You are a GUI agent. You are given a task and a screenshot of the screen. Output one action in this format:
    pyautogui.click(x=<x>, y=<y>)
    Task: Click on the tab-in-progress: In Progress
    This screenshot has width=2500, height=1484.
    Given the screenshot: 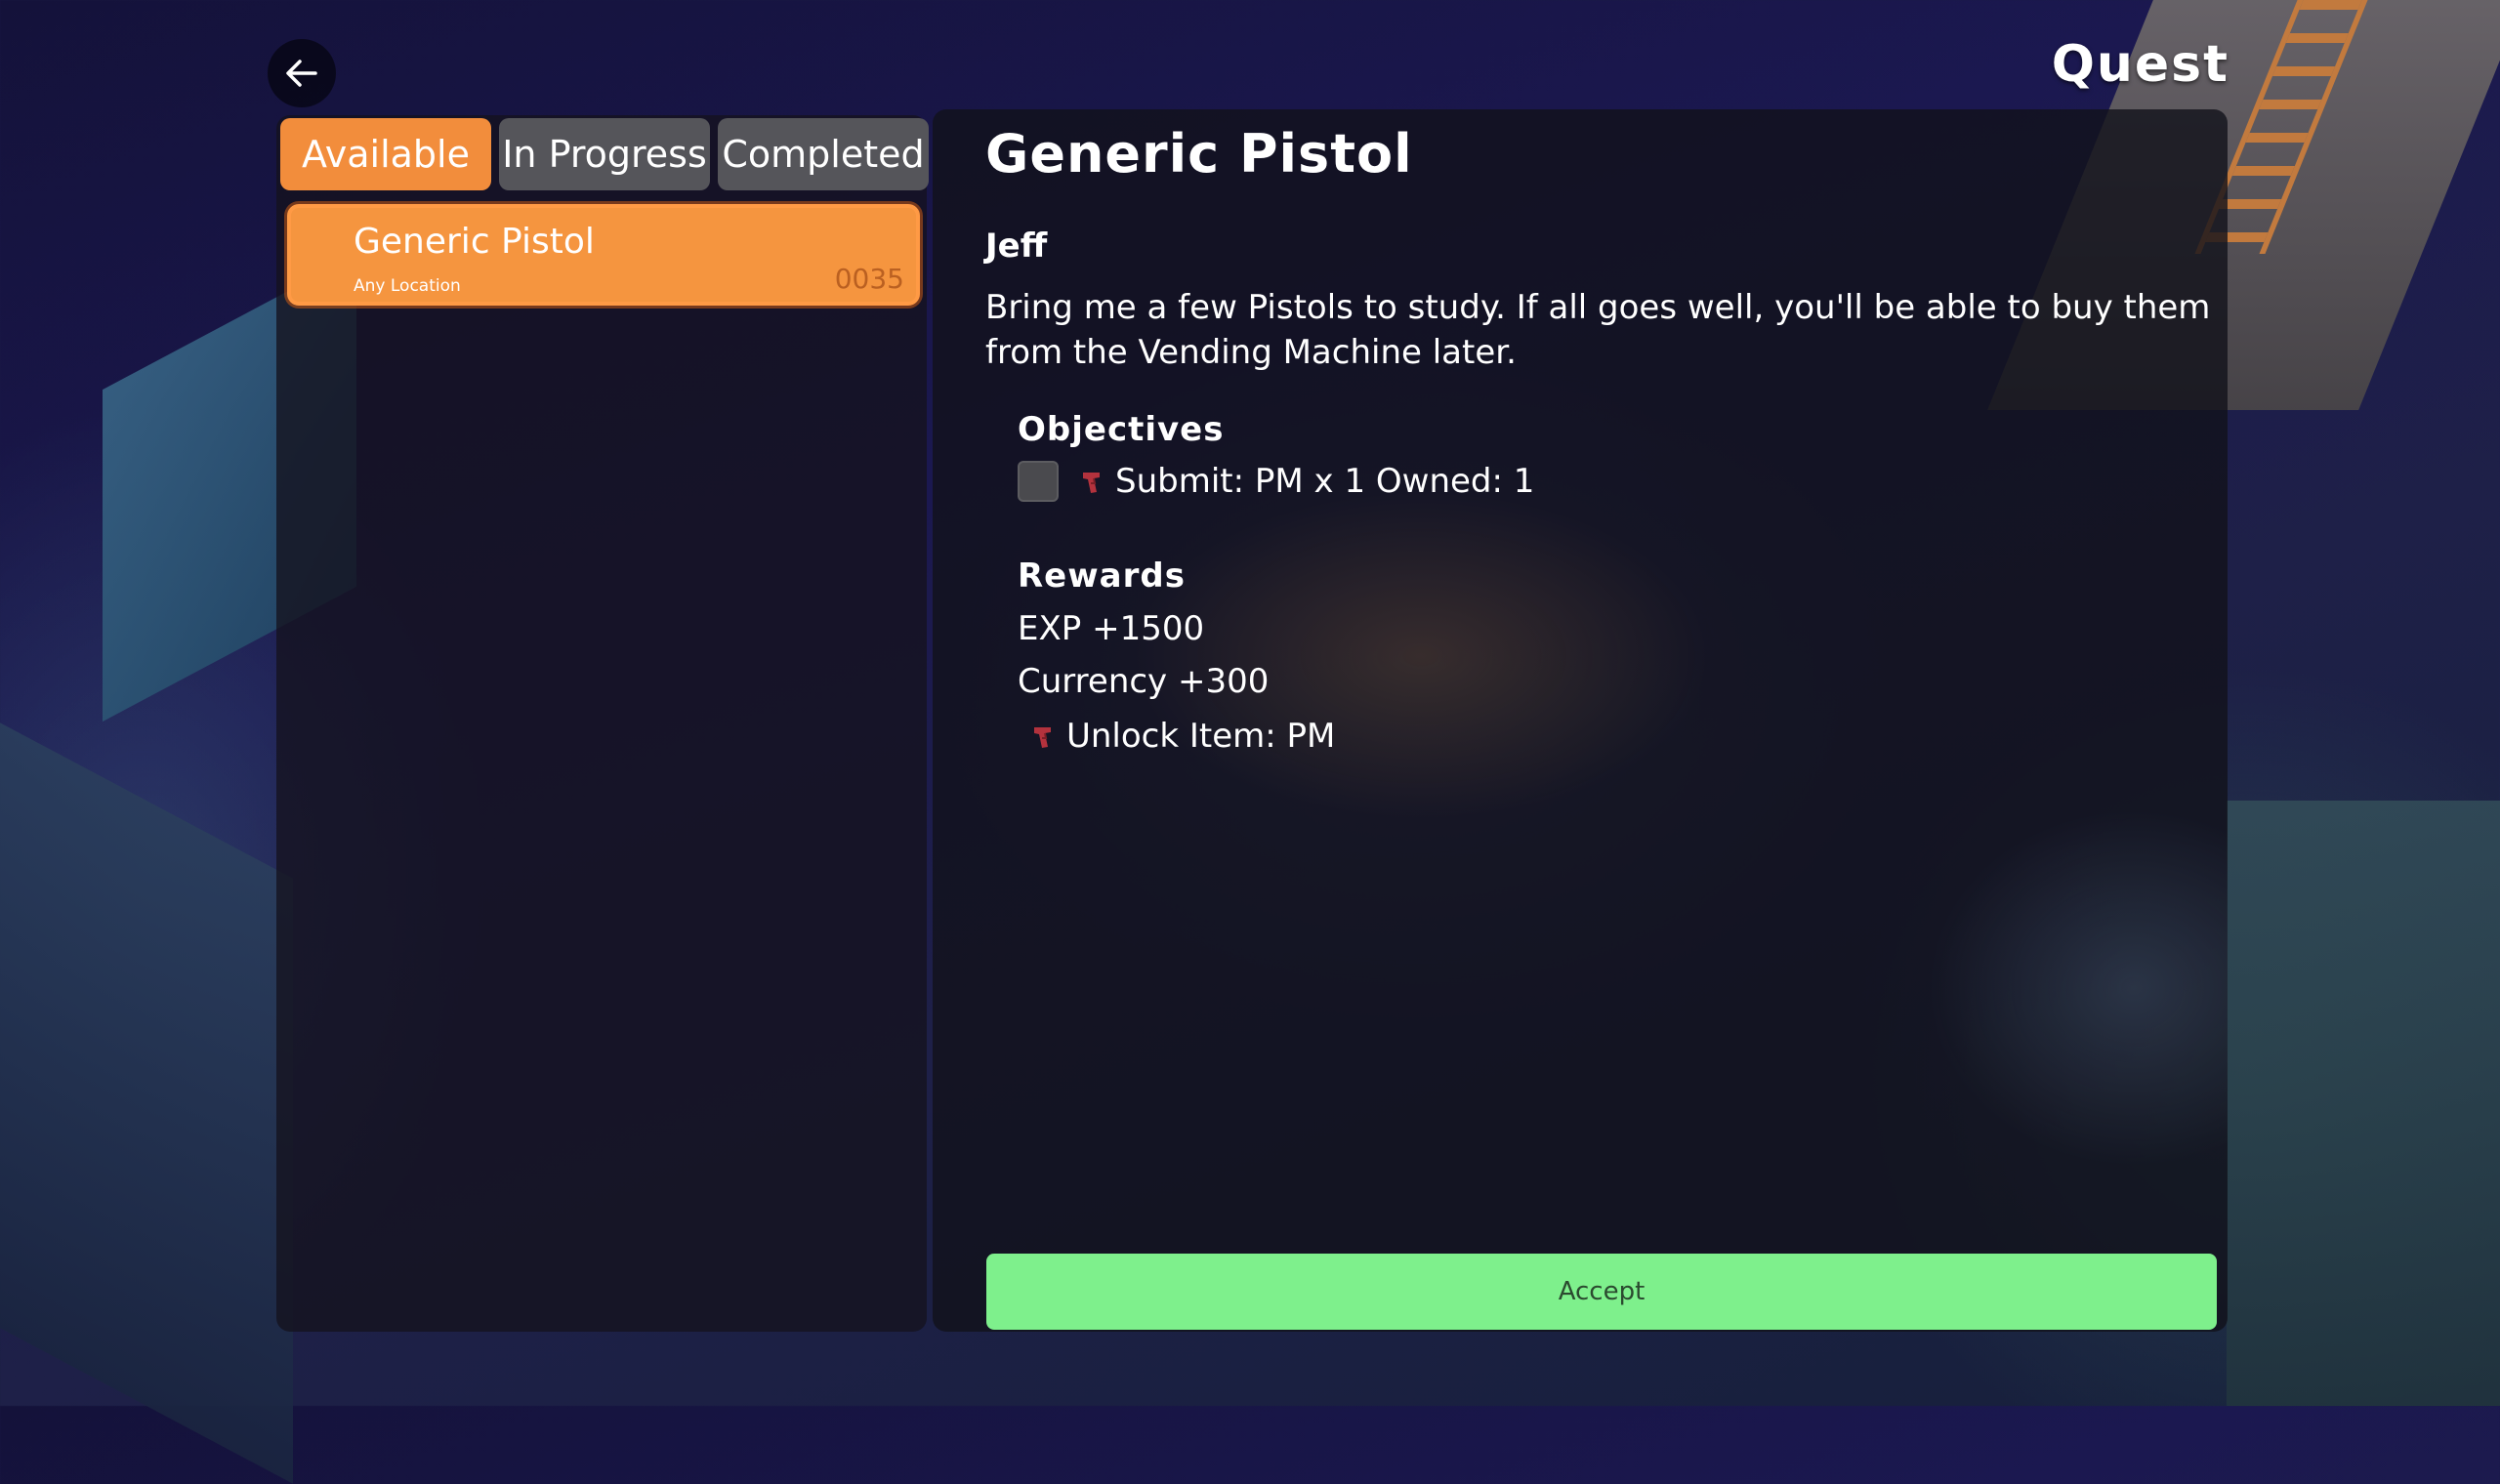 What is the action you would take?
    pyautogui.click(x=604, y=154)
    